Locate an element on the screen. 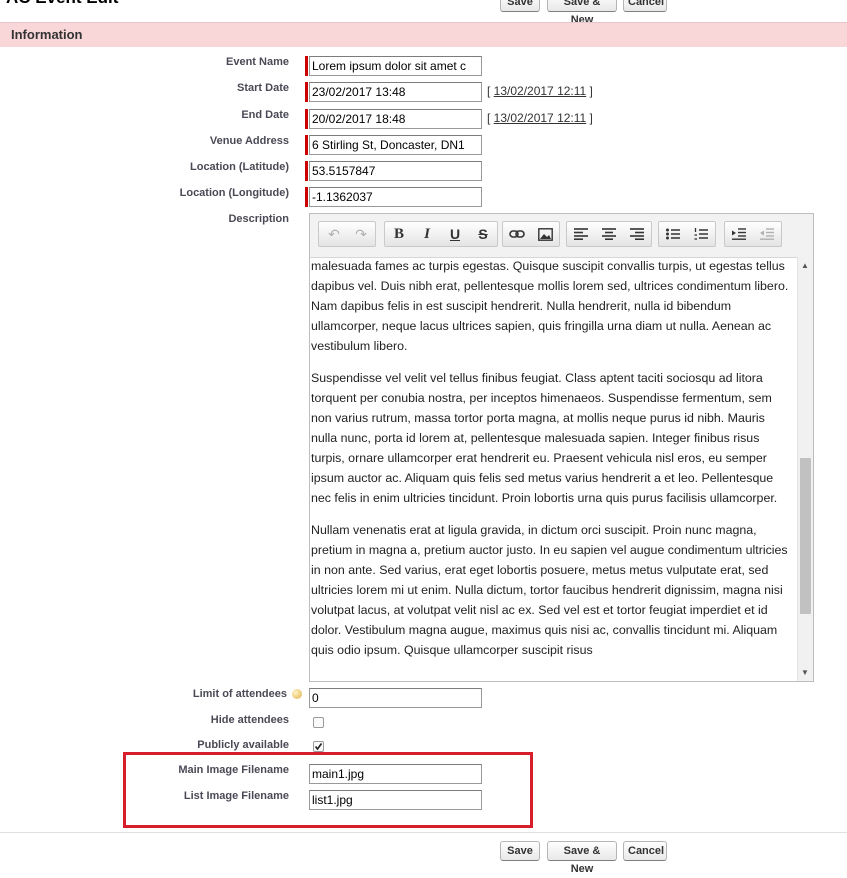 This screenshot has width=847, height=878. align-button-group is located at coordinates (609, 234).